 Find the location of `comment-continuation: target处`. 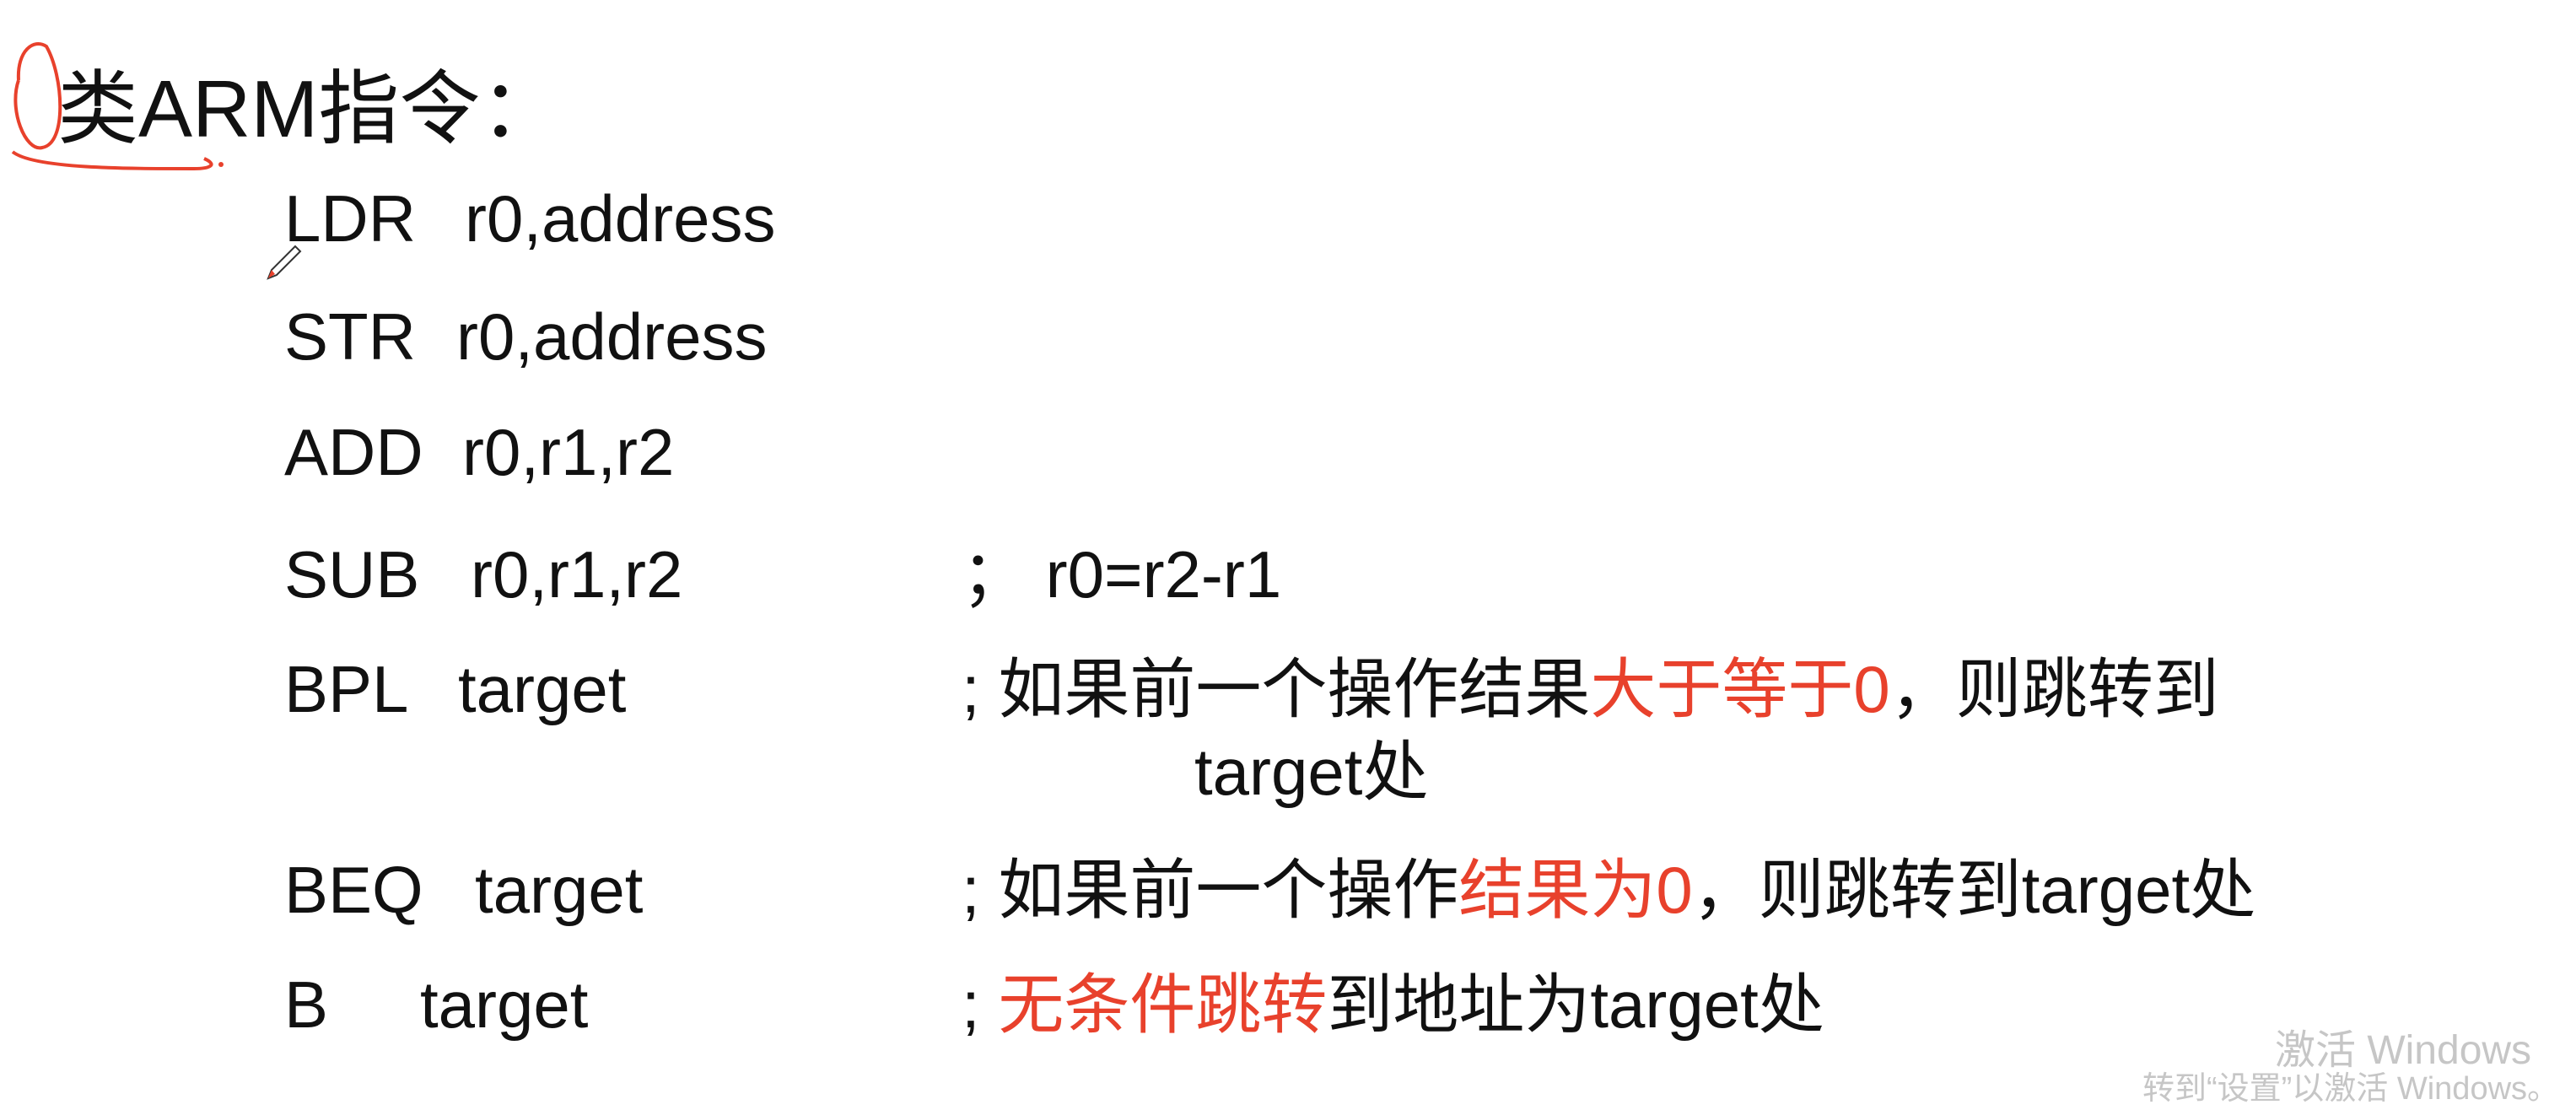

comment-continuation: target处 is located at coordinates (1311, 772).